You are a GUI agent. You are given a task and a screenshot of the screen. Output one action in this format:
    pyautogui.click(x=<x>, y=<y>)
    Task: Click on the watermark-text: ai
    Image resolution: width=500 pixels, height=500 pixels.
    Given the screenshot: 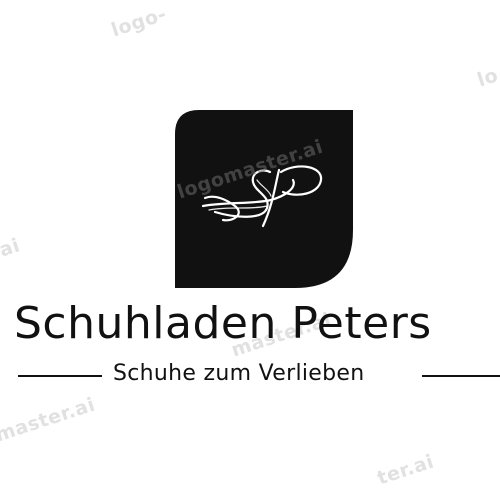 What is the action you would take?
    pyautogui.click(x=11, y=248)
    